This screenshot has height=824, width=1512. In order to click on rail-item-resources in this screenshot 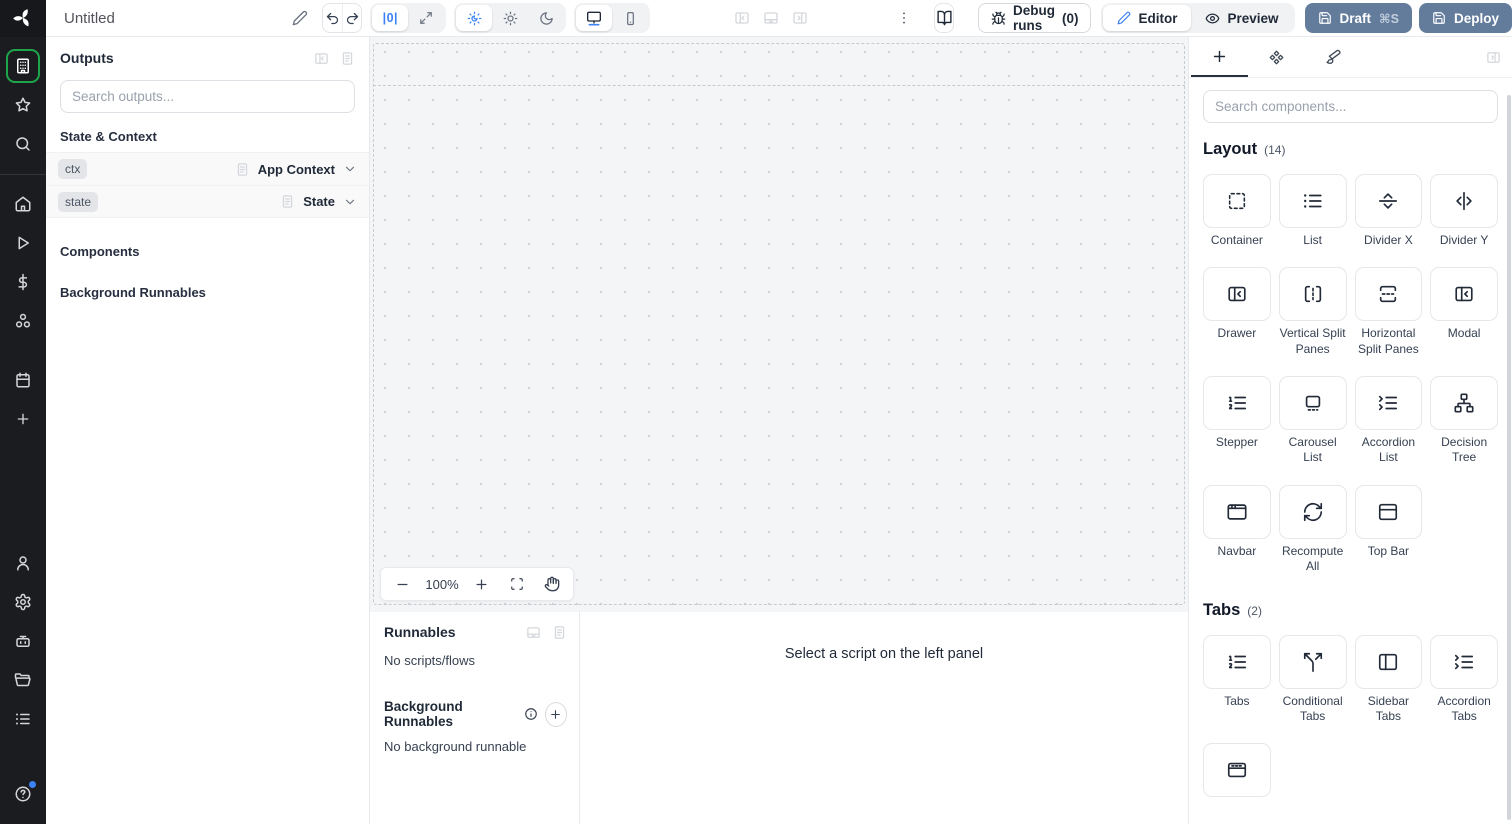, I will do `click(23, 321)`.